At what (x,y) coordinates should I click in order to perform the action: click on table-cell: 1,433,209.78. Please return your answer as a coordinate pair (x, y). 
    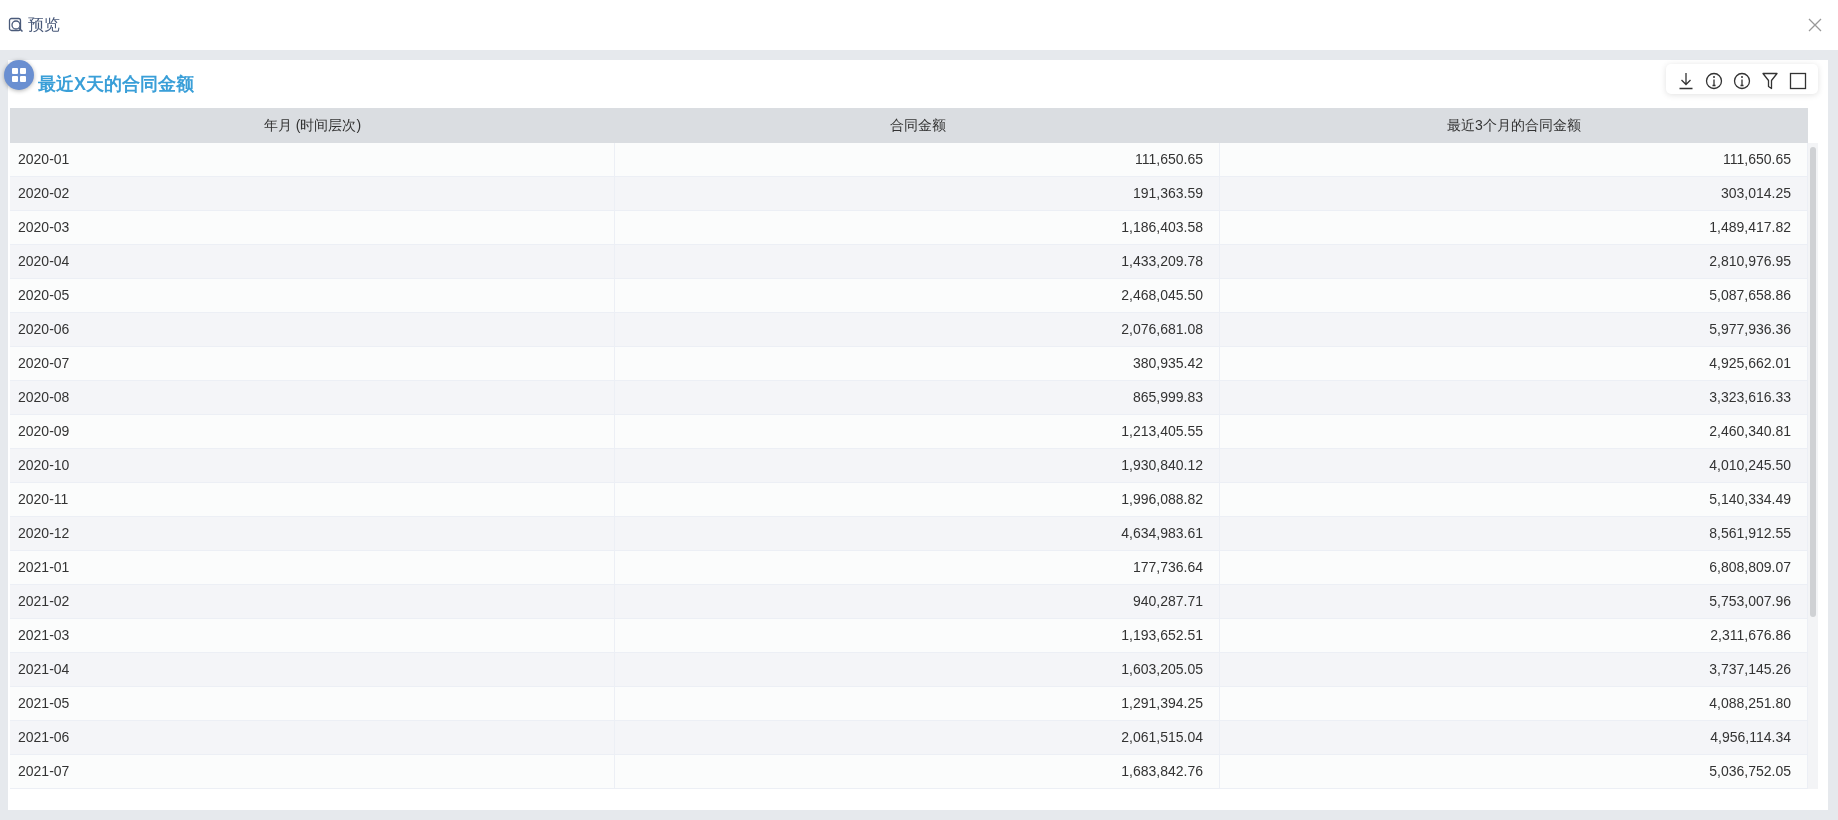
    Looking at the image, I should click on (917, 261).